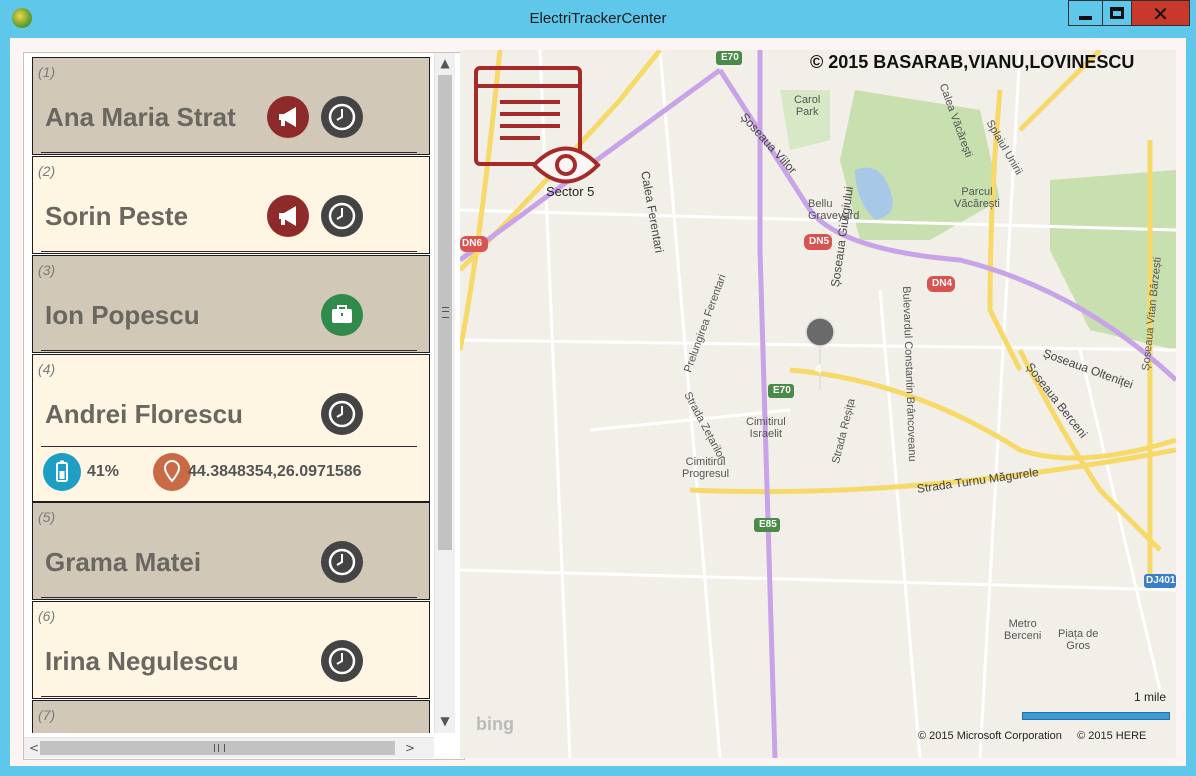  Describe the element at coordinates (1085, 13) in the screenshot. I see `minimize-button` at that location.